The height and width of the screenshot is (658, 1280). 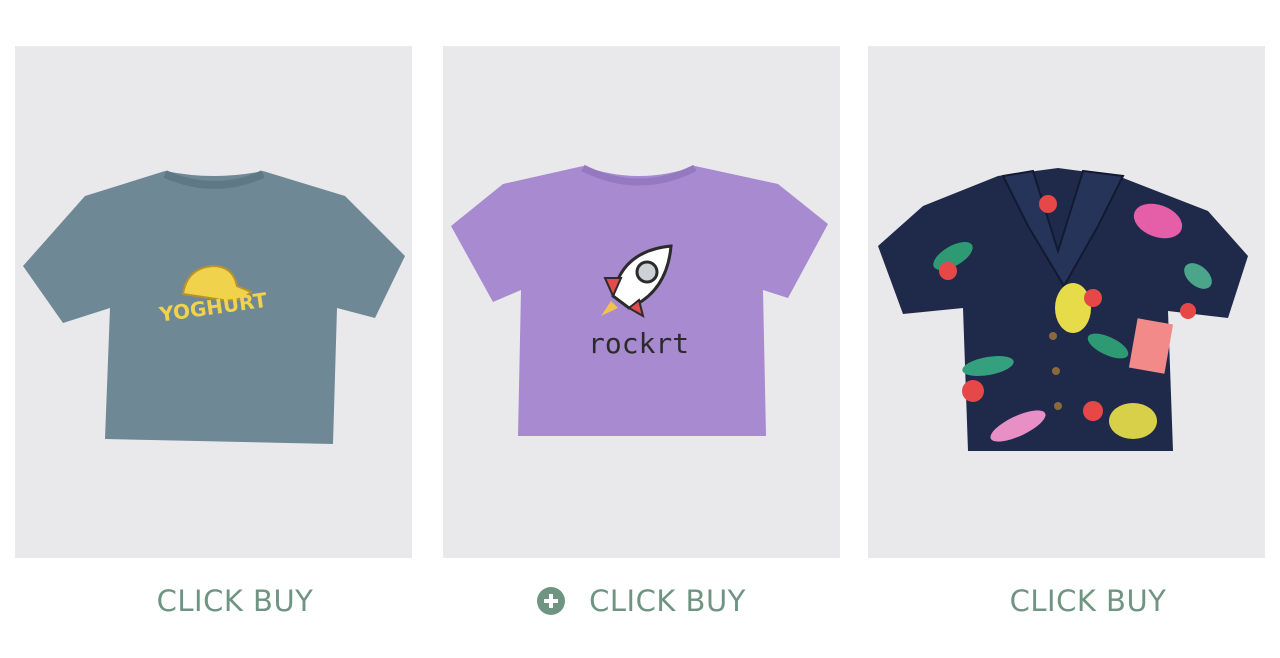 What do you see at coordinates (214, 307) in the screenshot?
I see `product-image-yoghurt-tee: YOGHURT` at bounding box center [214, 307].